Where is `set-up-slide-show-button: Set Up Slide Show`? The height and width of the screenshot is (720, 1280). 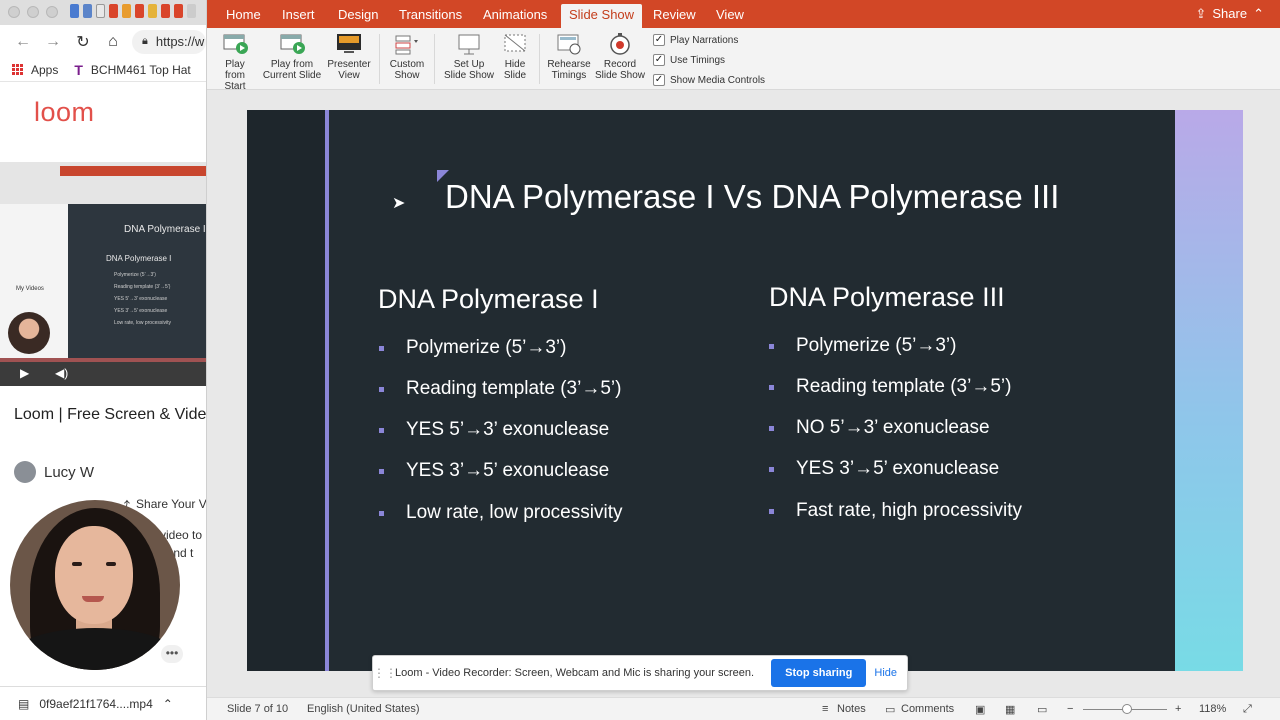
set-up-slide-show-button: Set Up Slide Show is located at coordinates (469, 56).